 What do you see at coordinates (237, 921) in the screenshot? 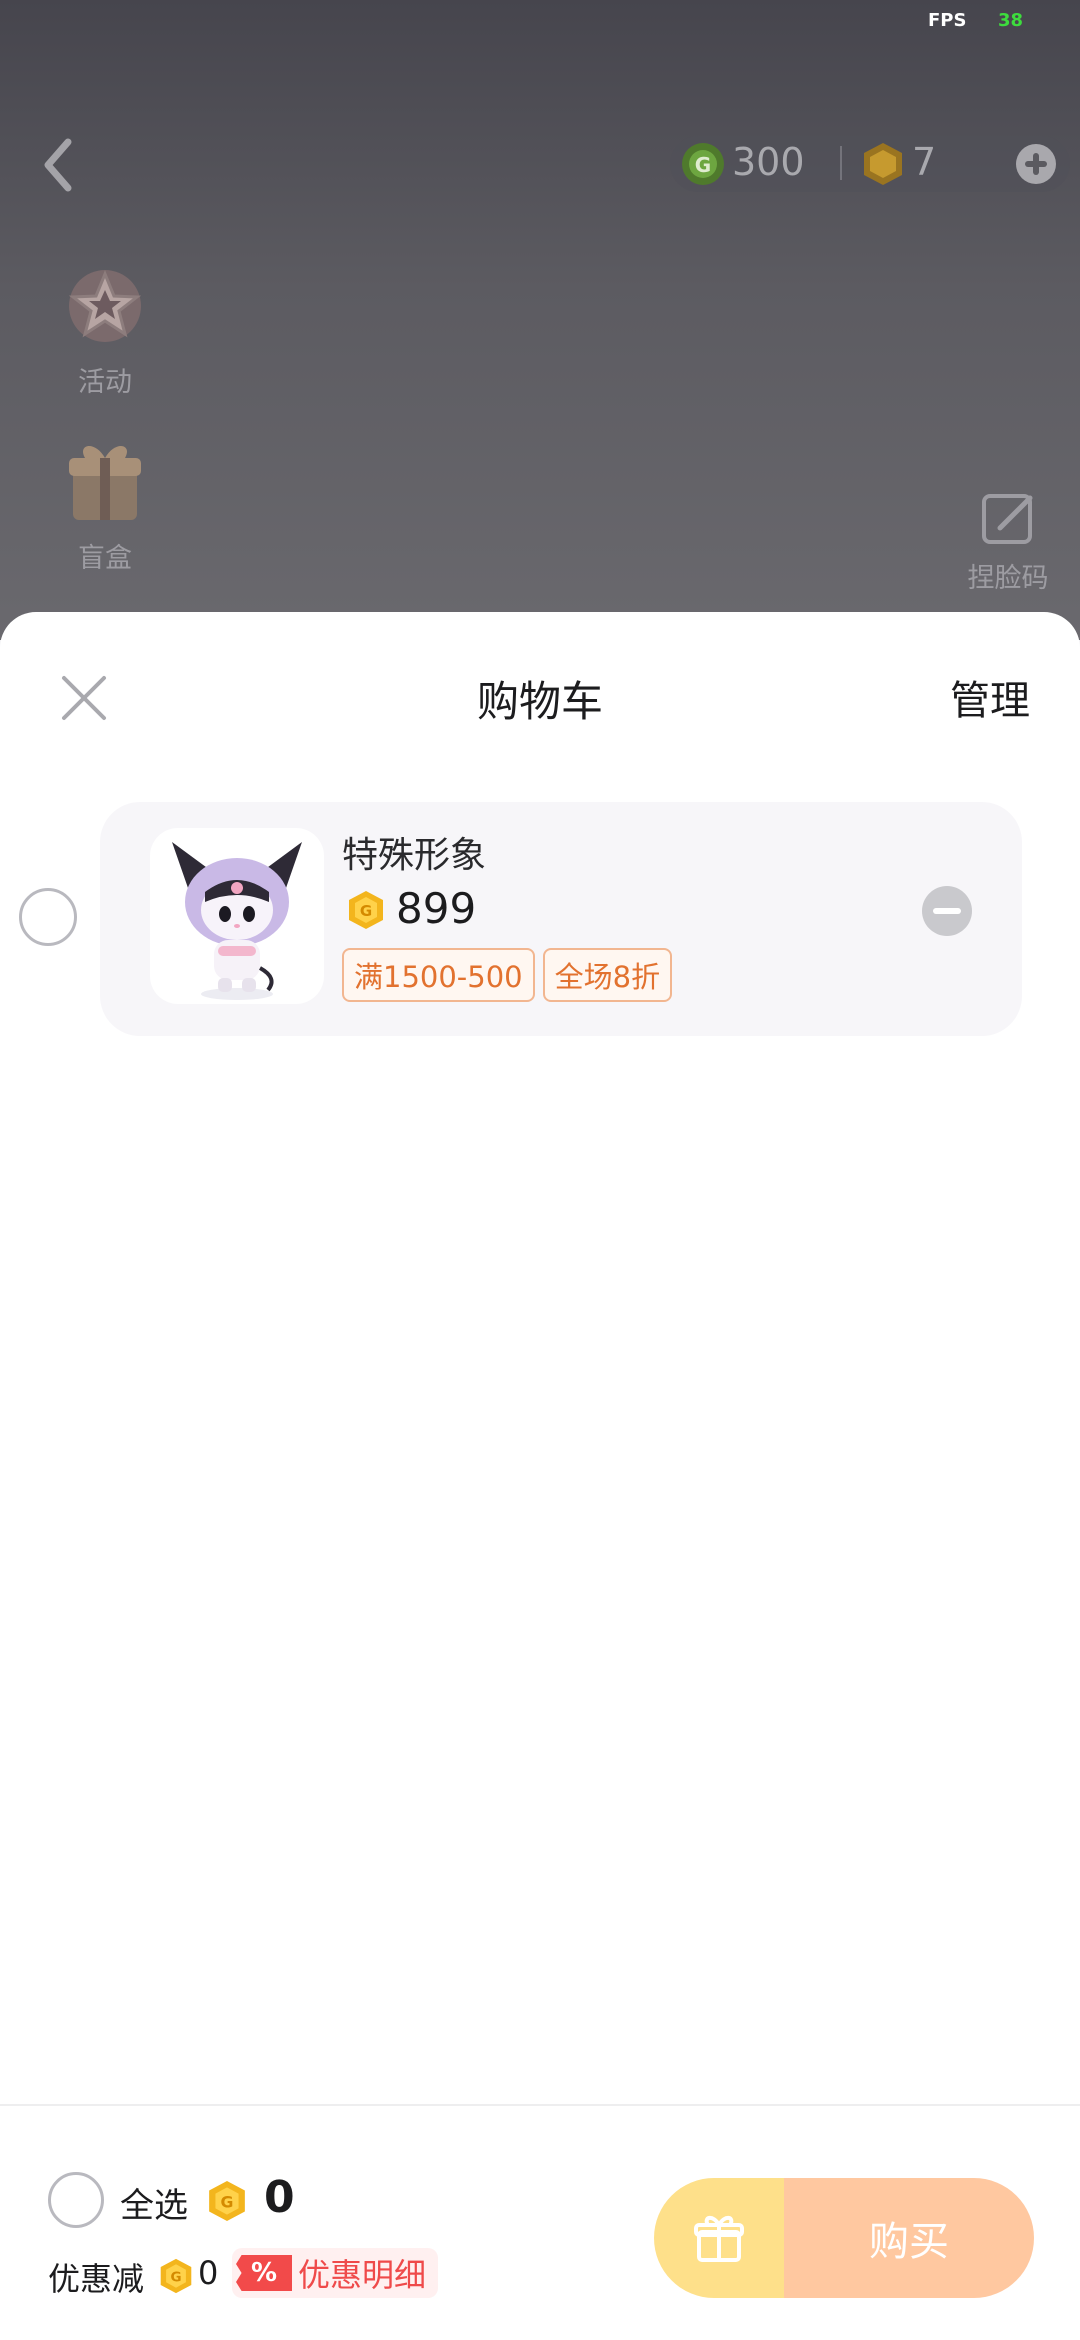
I see `character-figure-icon` at bounding box center [237, 921].